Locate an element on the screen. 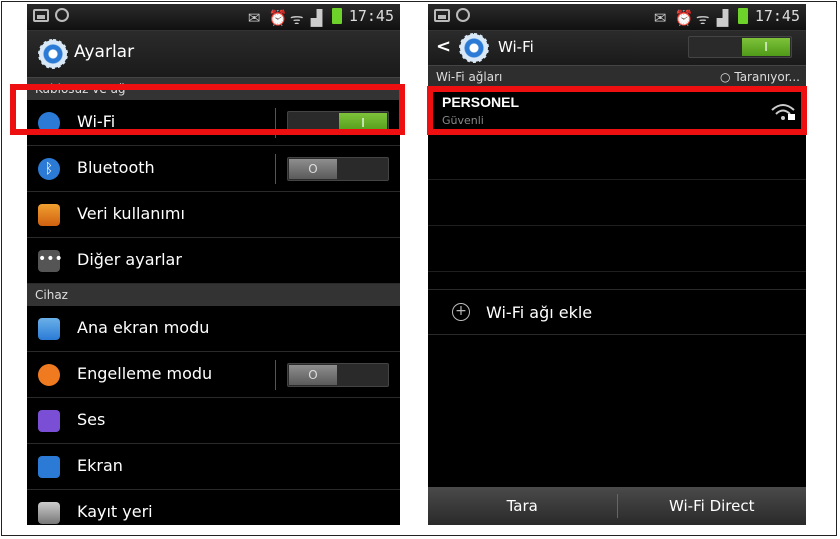 This screenshot has width=840, height=539. display-icon is located at coordinates (49, 467).